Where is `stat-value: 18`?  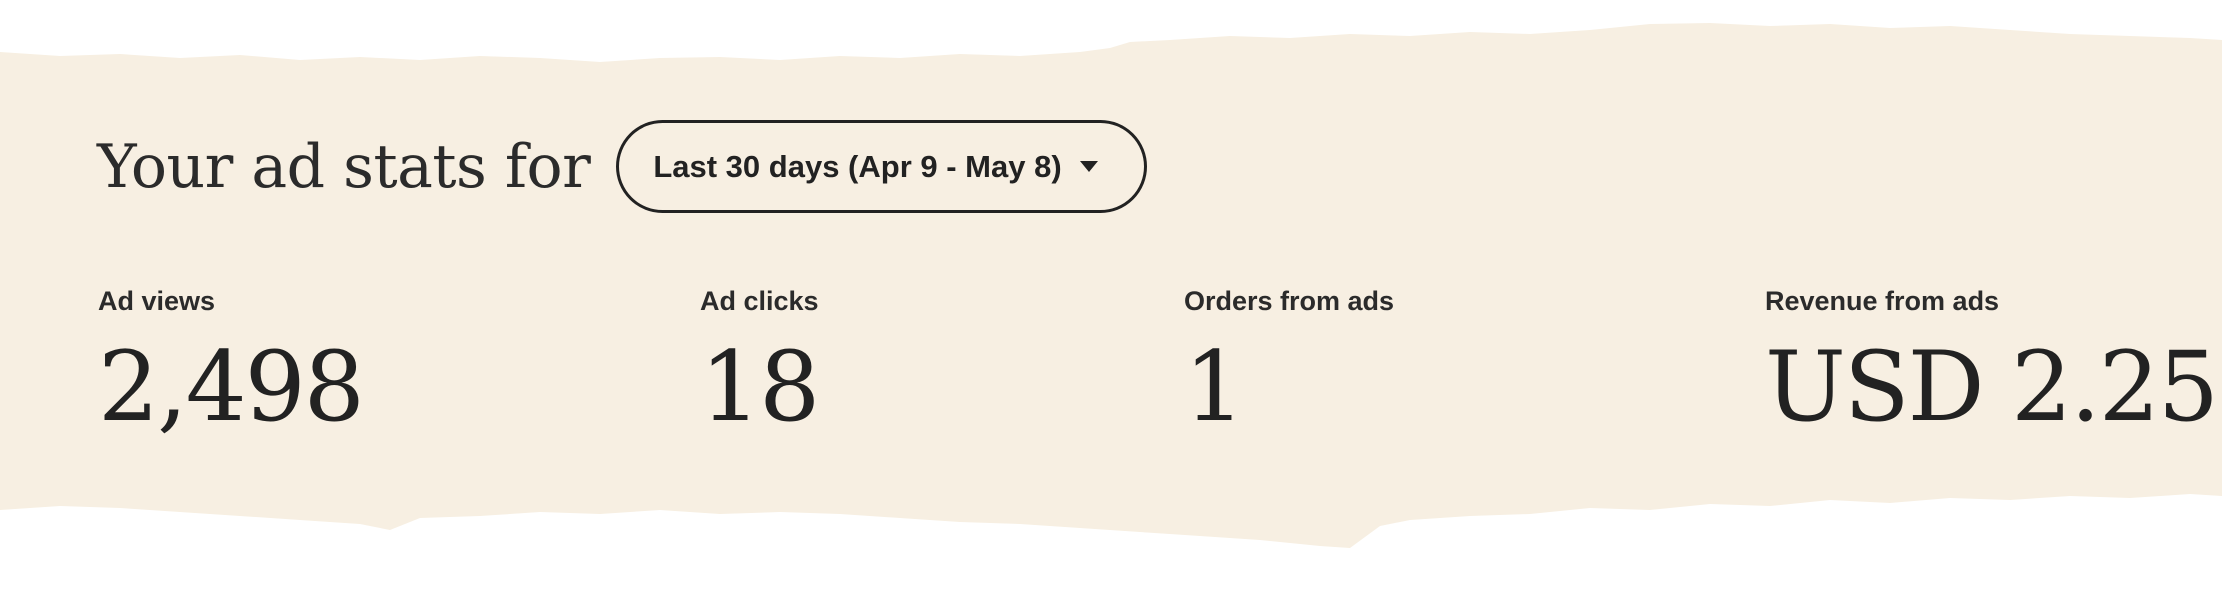 stat-value: 18 is located at coordinates (760, 387).